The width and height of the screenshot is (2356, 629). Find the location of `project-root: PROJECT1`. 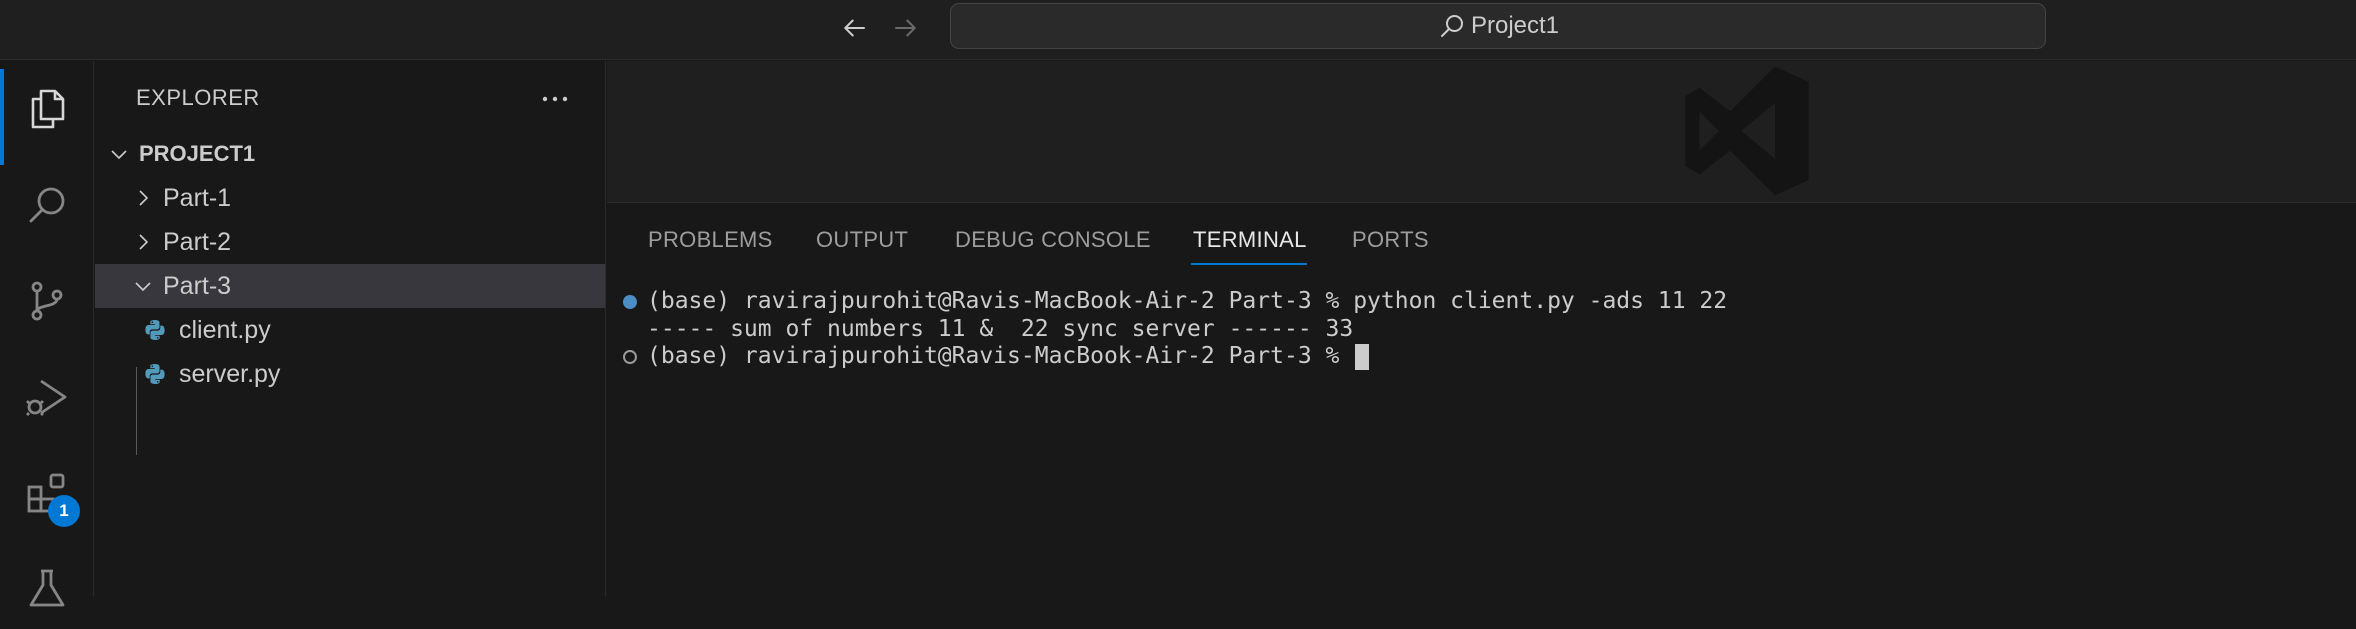

project-root: PROJECT1 is located at coordinates (350, 154).